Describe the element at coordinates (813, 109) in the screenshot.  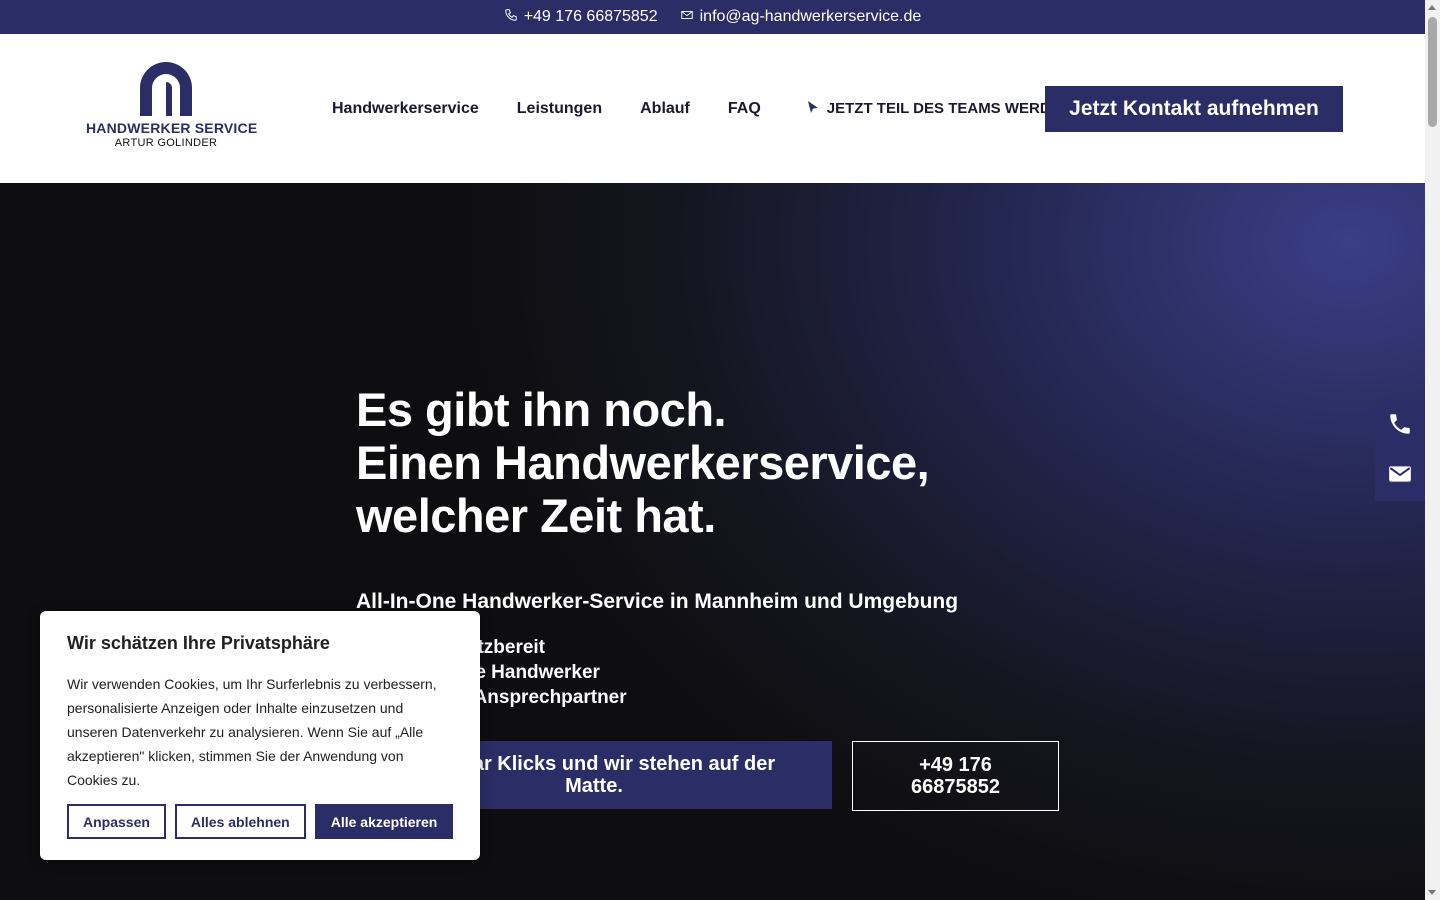
I see `cursor-icon` at that location.